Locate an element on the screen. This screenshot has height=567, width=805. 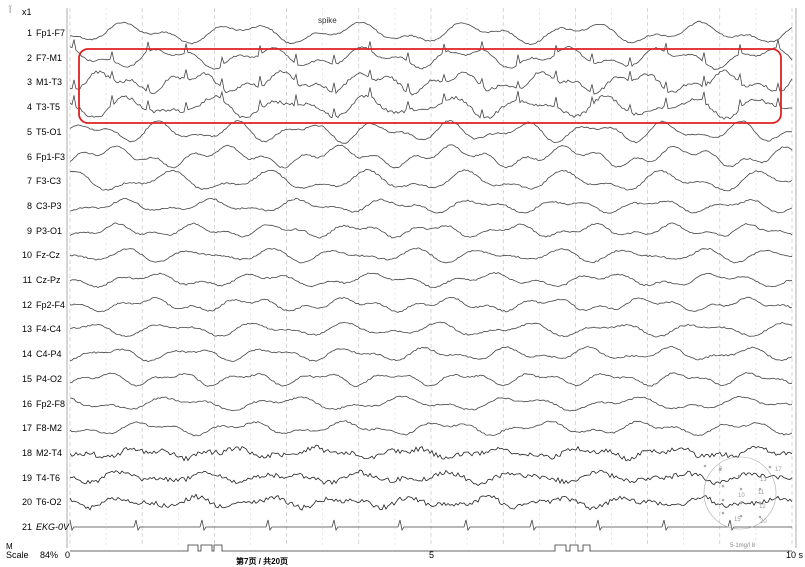
head-map-number: 10 is located at coordinates (741, 496).